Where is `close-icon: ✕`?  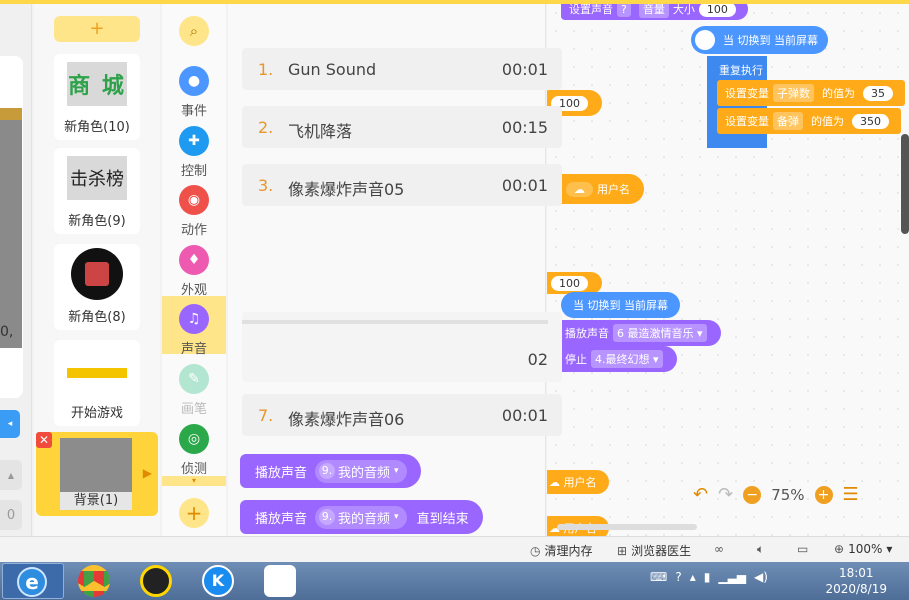 close-icon: ✕ is located at coordinates (44, 440).